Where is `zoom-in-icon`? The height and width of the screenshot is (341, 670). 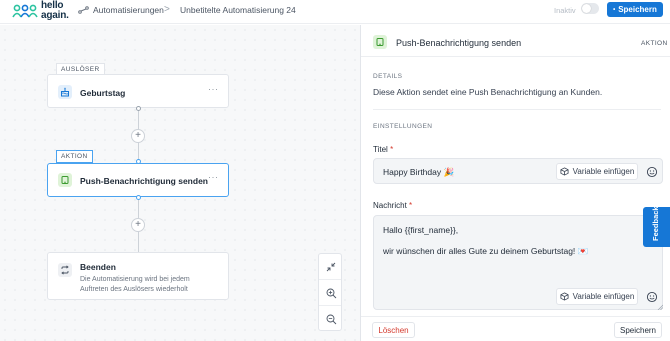
zoom-in-icon is located at coordinates (331, 293).